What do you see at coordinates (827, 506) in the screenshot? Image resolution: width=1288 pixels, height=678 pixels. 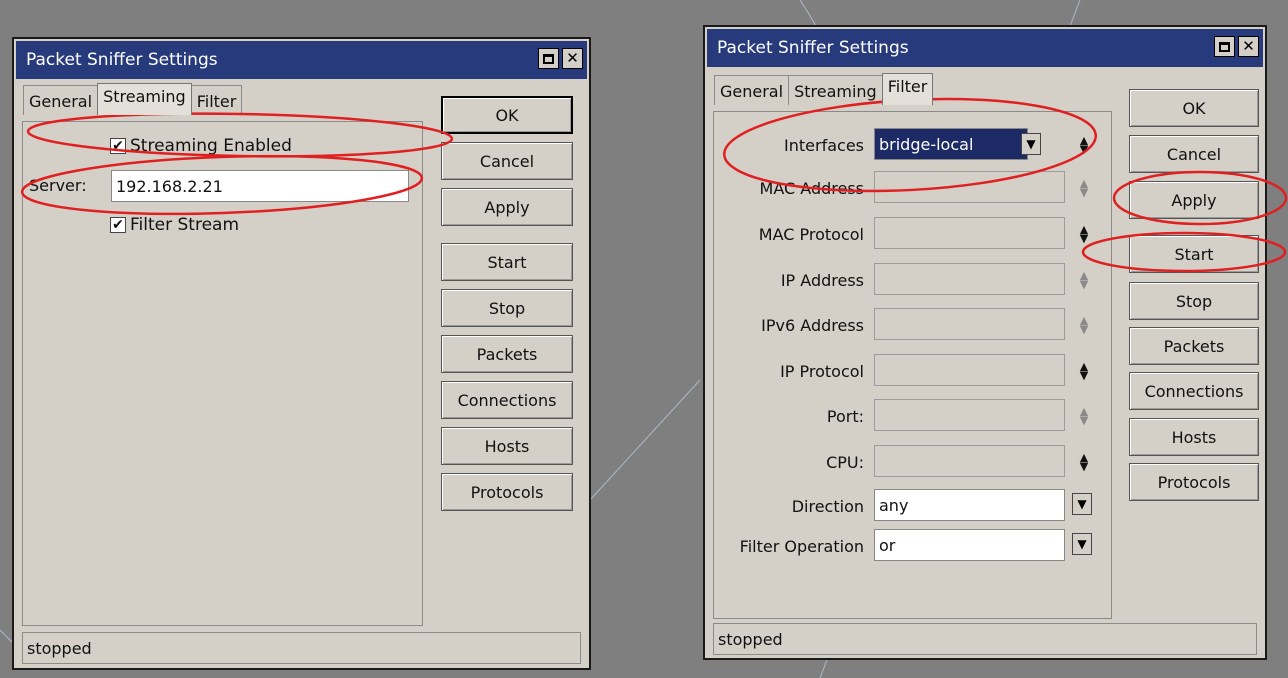 I see `direction-label: Direction` at bounding box center [827, 506].